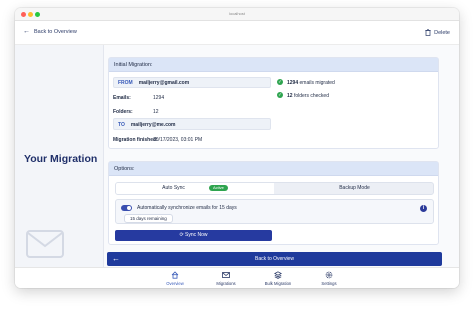 This screenshot has width=474, height=309. I want to click on layers-icon, so click(278, 275).